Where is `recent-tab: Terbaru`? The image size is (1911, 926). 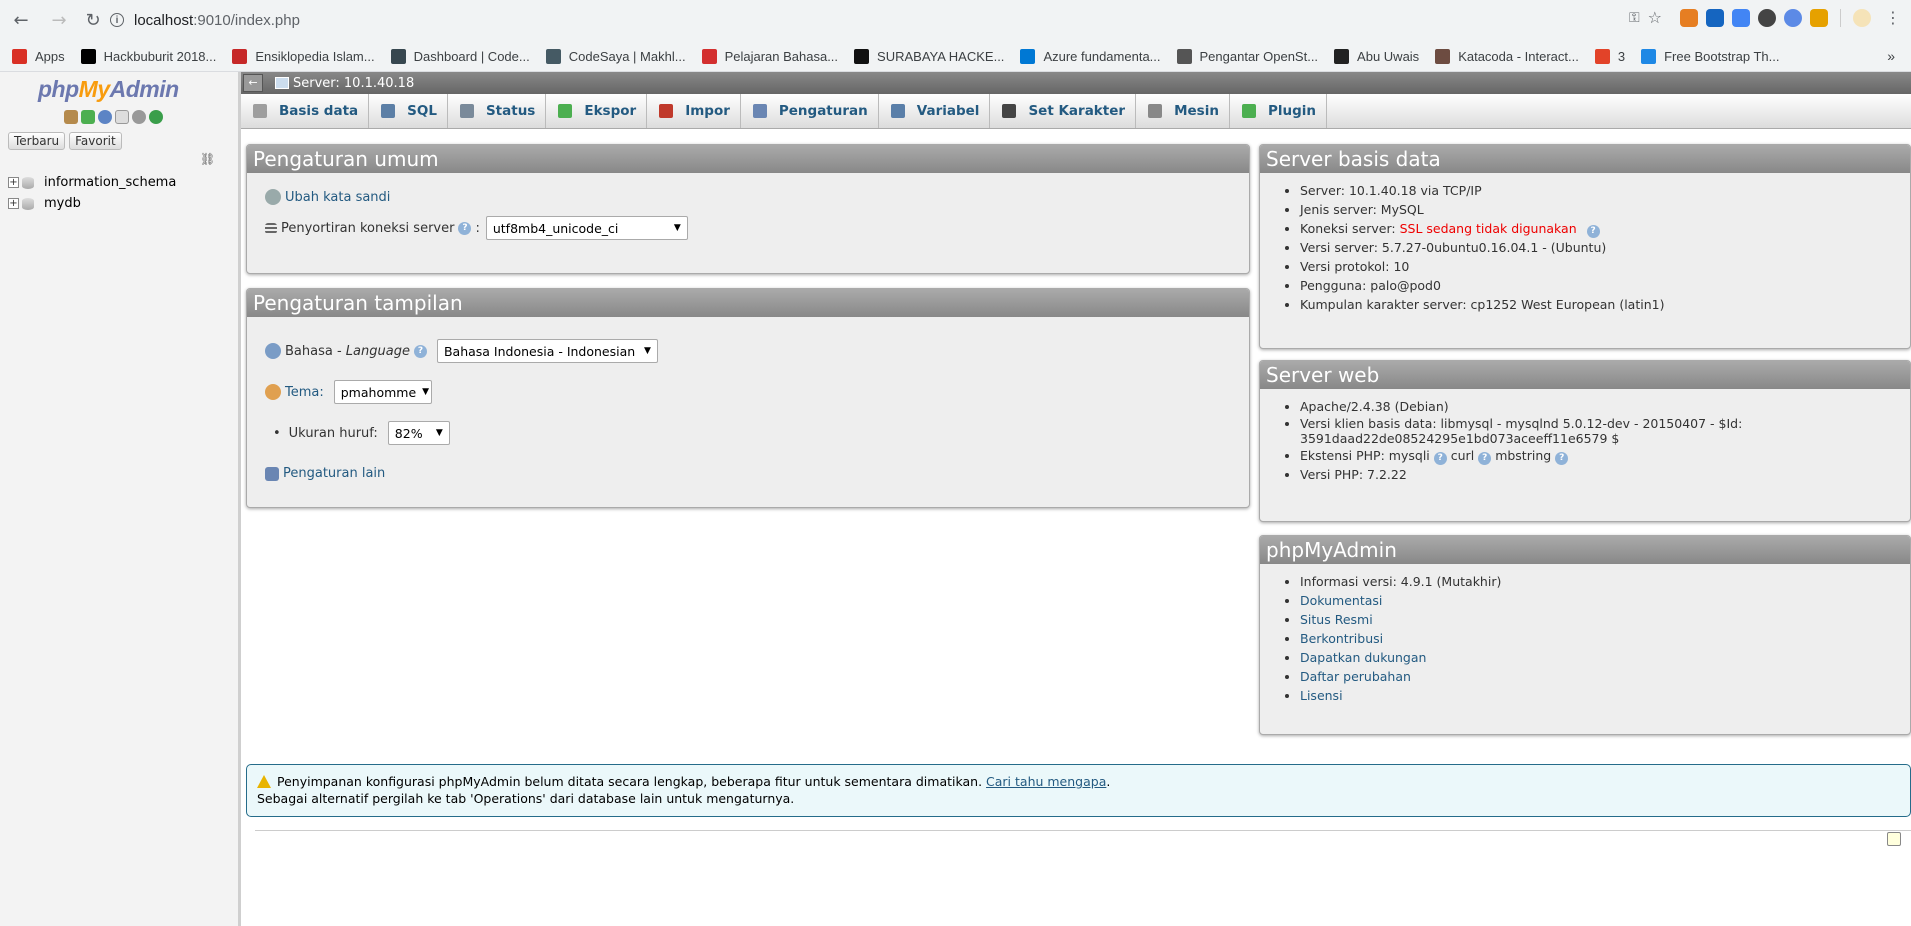 recent-tab: Terbaru is located at coordinates (37, 141).